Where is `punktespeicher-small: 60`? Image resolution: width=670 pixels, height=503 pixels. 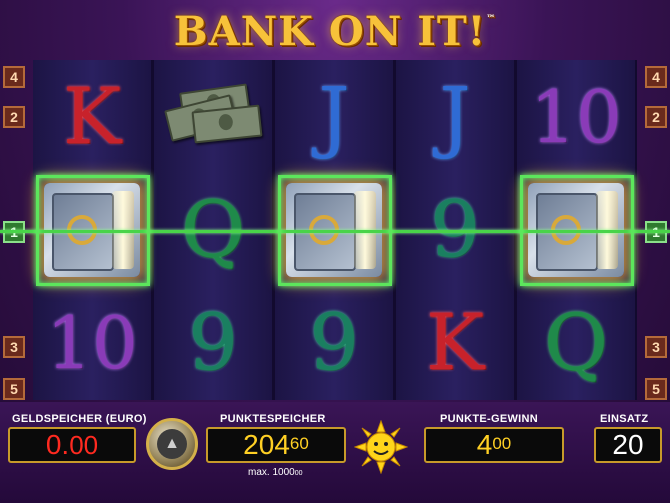
punktespeicher-small: 60 is located at coordinates (299, 443).